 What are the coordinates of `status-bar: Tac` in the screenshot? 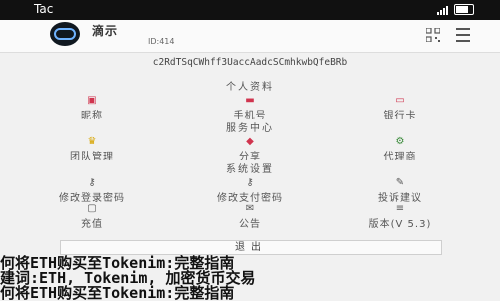 It's located at (250, 10).